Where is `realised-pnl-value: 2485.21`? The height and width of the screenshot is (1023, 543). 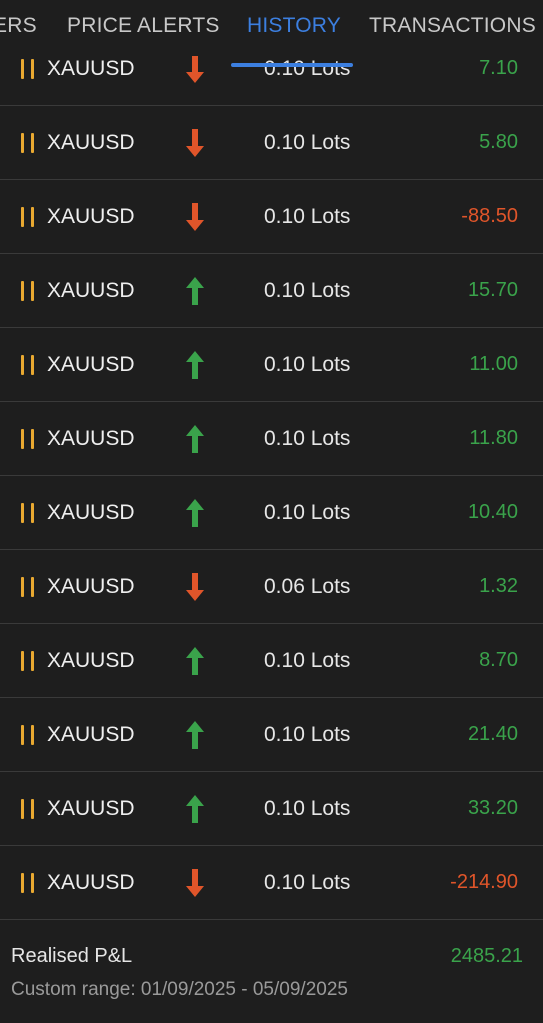
realised-pnl-value: 2485.21 is located at coordinates (486, 956).